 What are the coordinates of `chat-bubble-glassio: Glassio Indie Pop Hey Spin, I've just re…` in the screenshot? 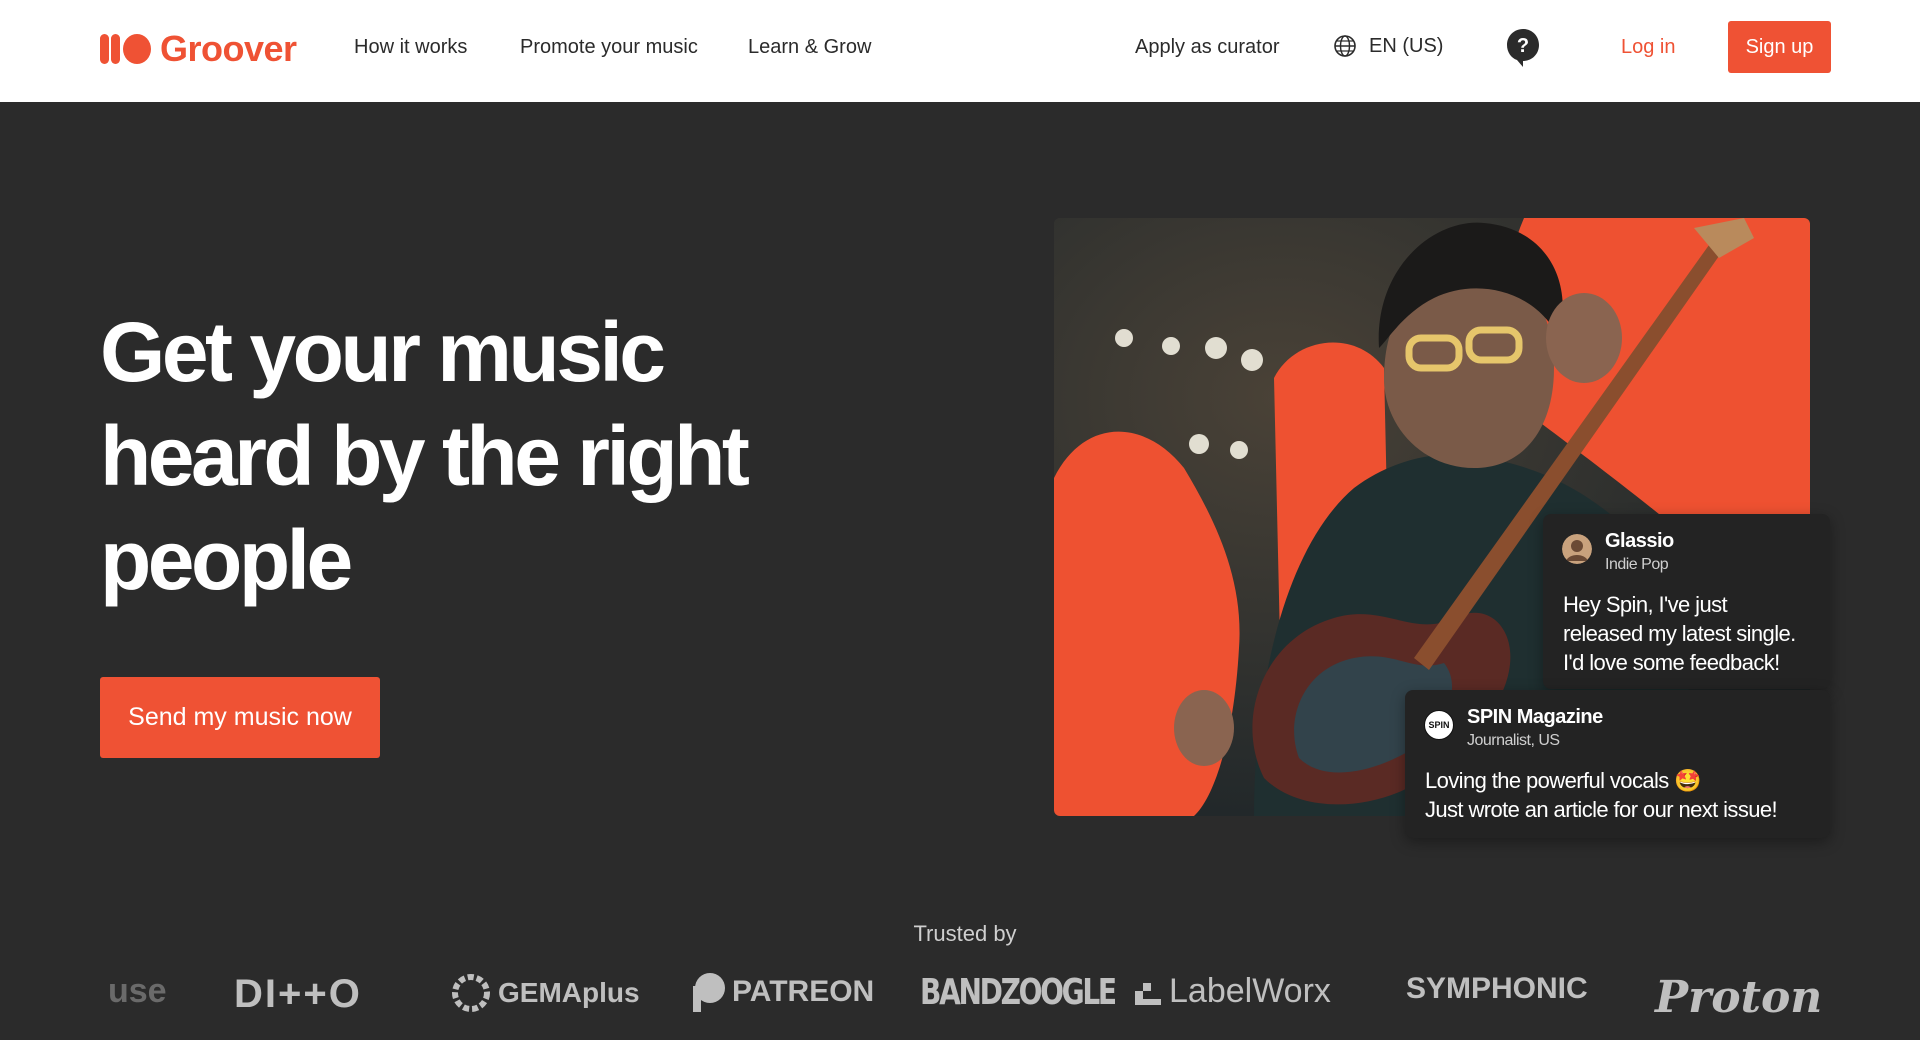 It's located at (1686, 601).